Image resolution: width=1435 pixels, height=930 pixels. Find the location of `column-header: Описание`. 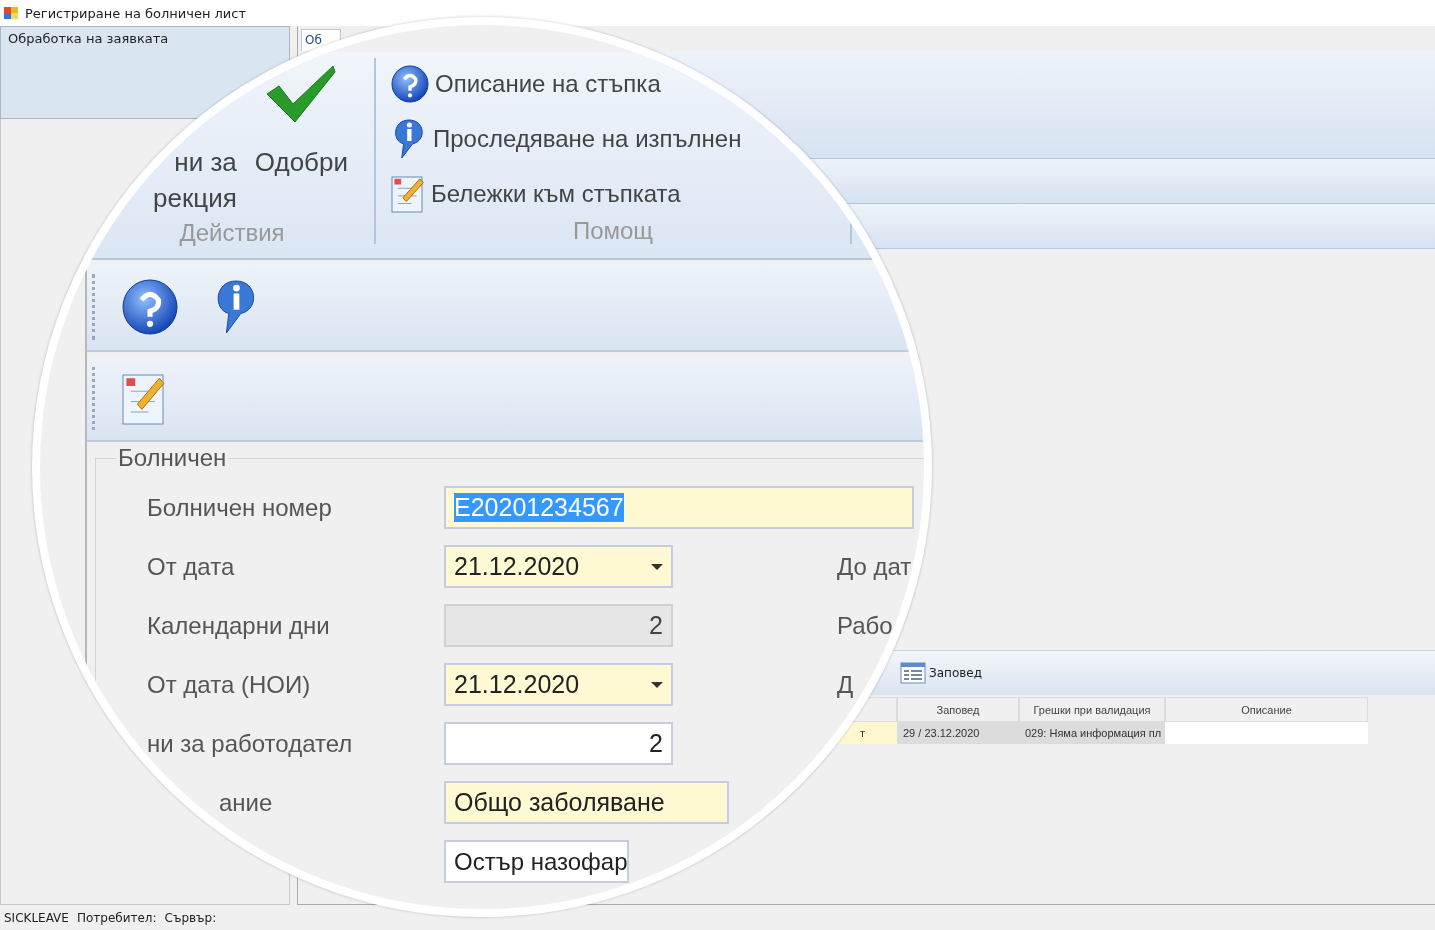

column-header: Описание is located at coordinates (1266, 709).